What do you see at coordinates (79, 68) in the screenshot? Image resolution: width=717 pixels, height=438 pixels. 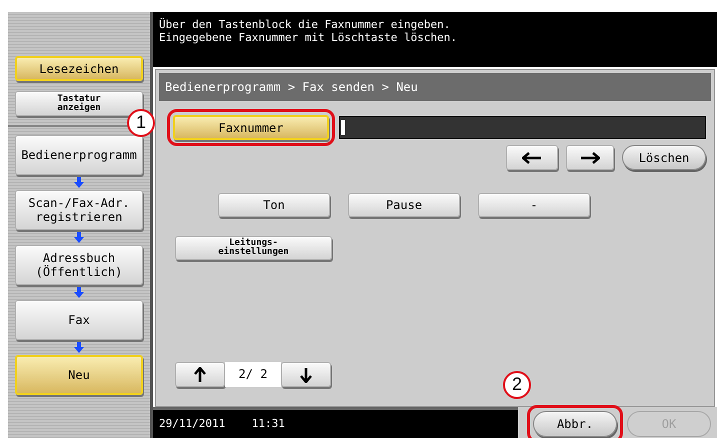 I see `bookmark-button: Lesezeichen` at bounding box center [79, 68].